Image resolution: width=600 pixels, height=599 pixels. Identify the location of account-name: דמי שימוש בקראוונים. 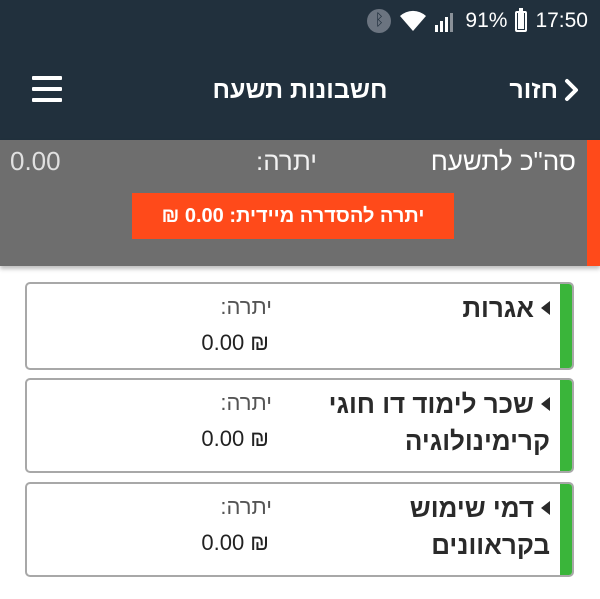
(425, 527).